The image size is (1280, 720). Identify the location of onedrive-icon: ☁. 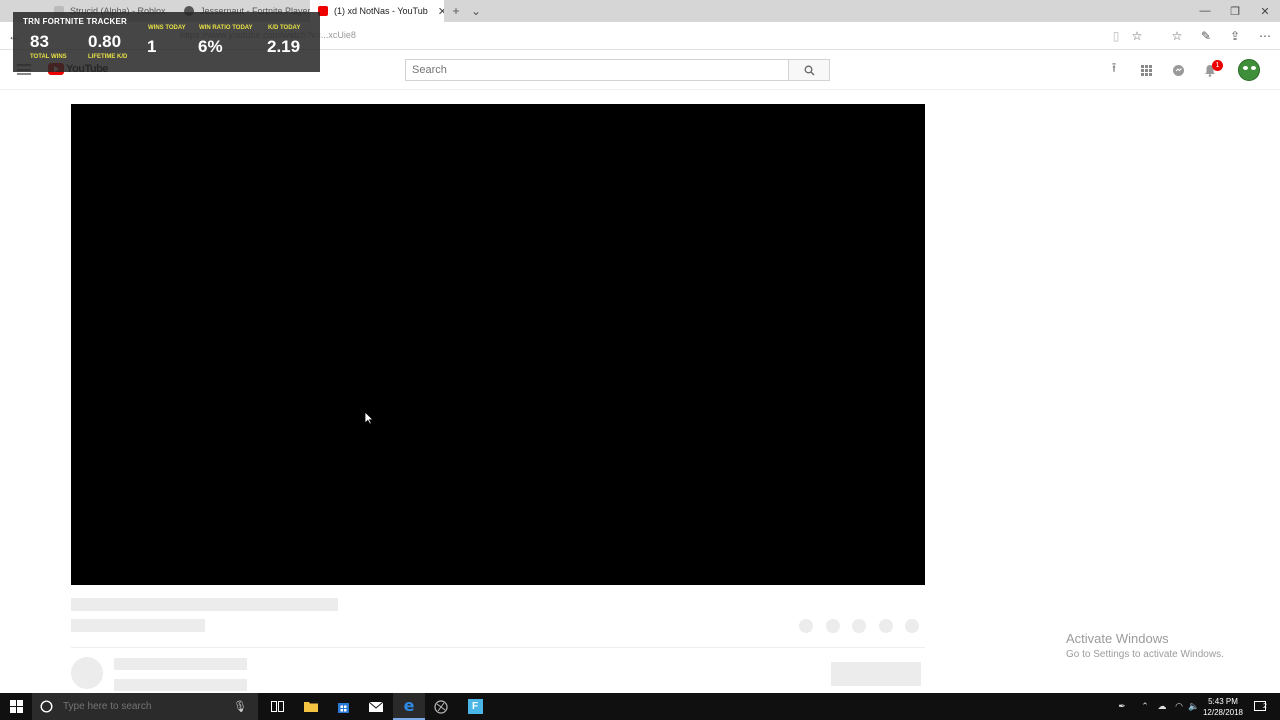
(1162, 706).